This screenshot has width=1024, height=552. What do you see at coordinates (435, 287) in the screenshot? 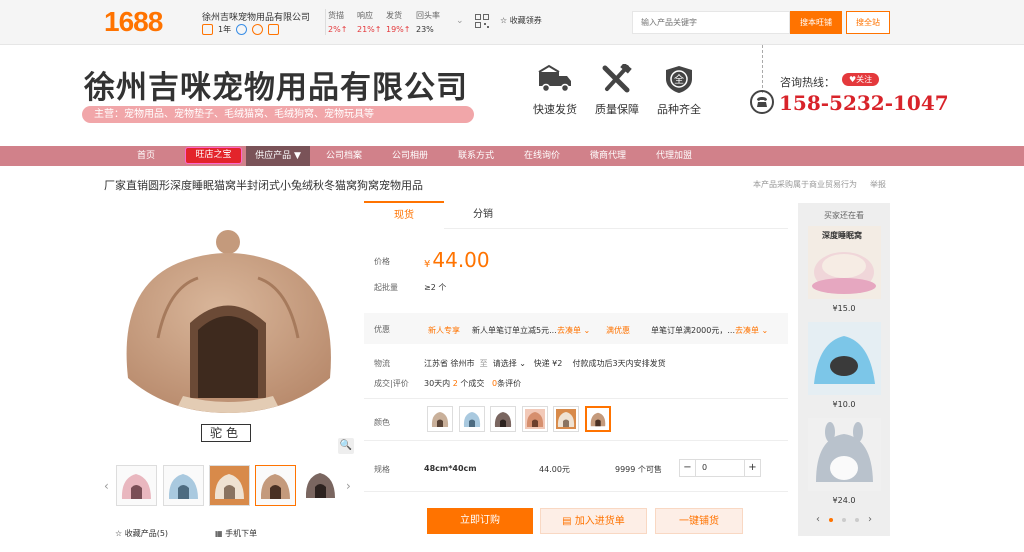
I see `moq-value: ≥2 个` at bounding box center [435, 287].